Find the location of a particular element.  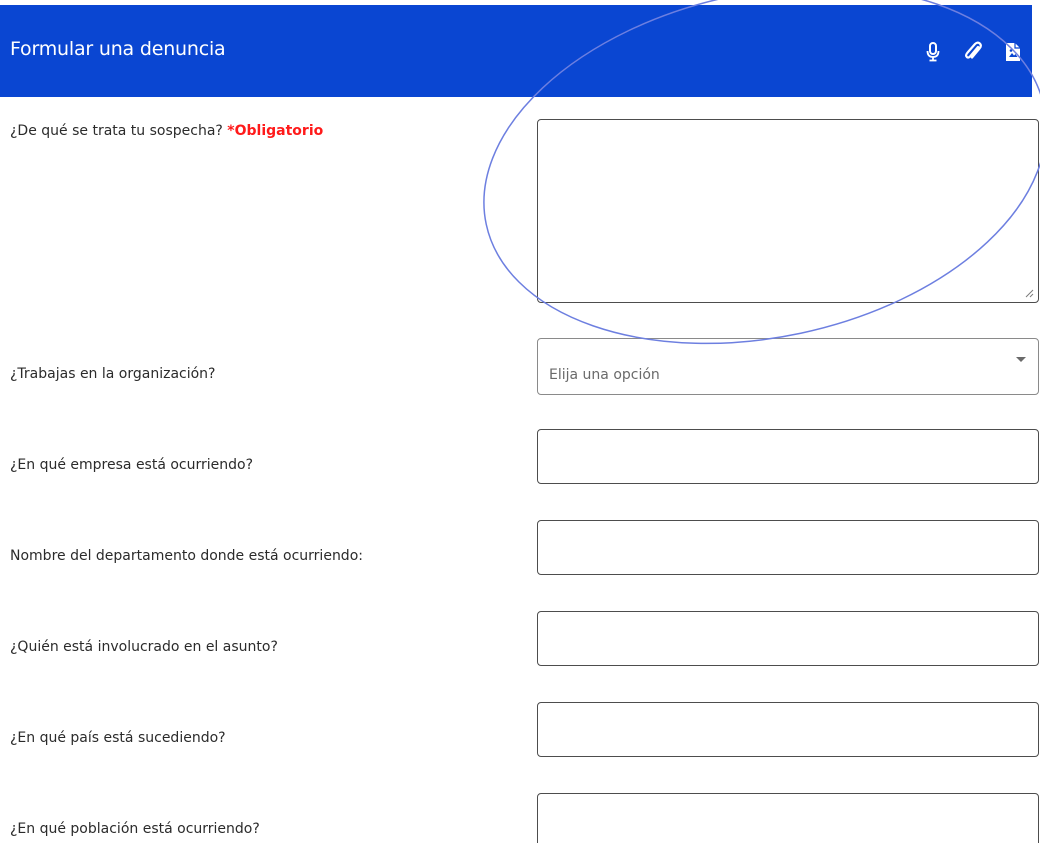

department-input is located at coordinates (788, 547).